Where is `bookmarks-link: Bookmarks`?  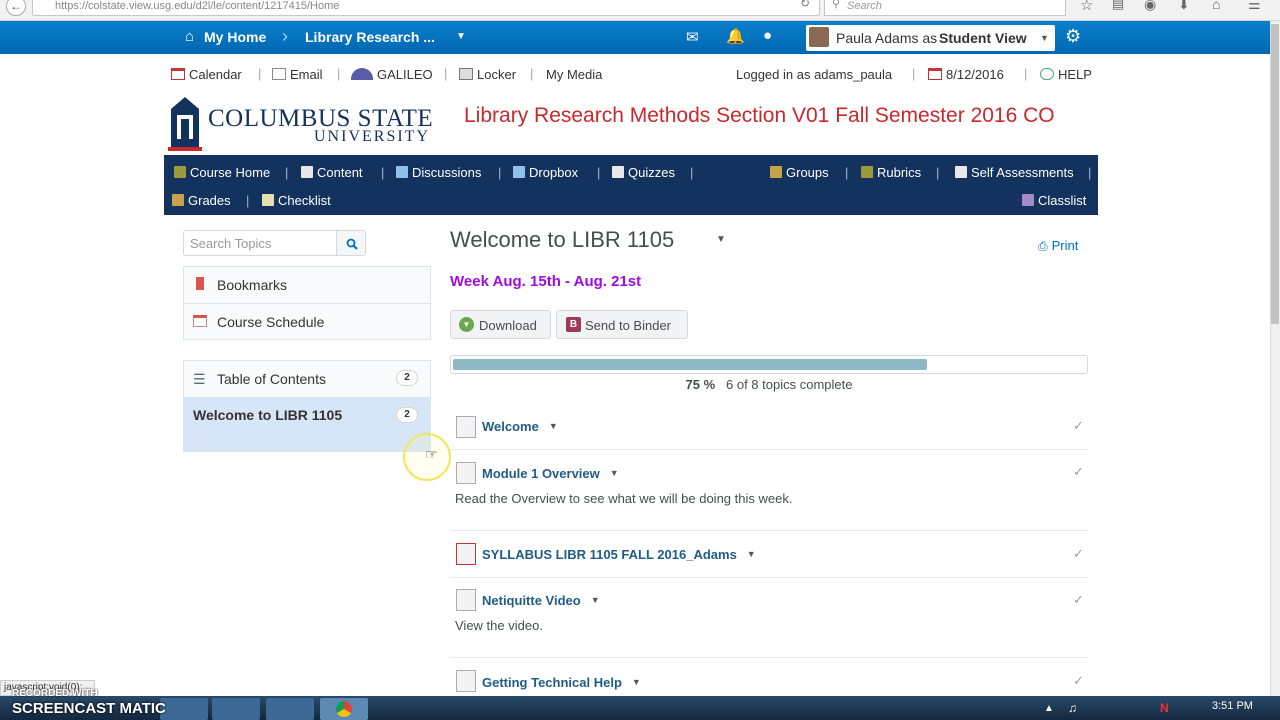 bookmarks-link: Bookmarks is located at coordinates (252, 285).